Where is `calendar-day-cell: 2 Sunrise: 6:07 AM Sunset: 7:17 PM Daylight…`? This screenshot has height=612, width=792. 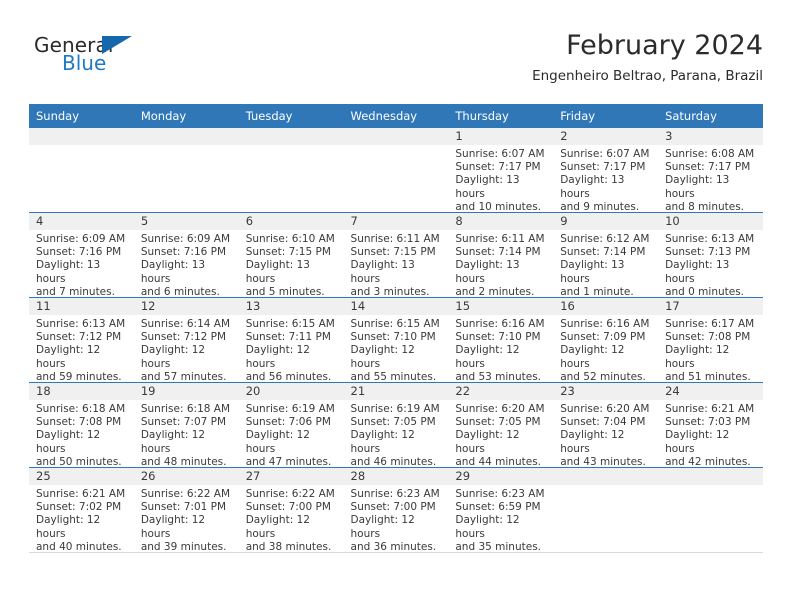 calendar-day-cell: 2 Sunrise: 6:07 AM Sunset: 7:17 PM Daylight… is located at coordinates (606, 170).